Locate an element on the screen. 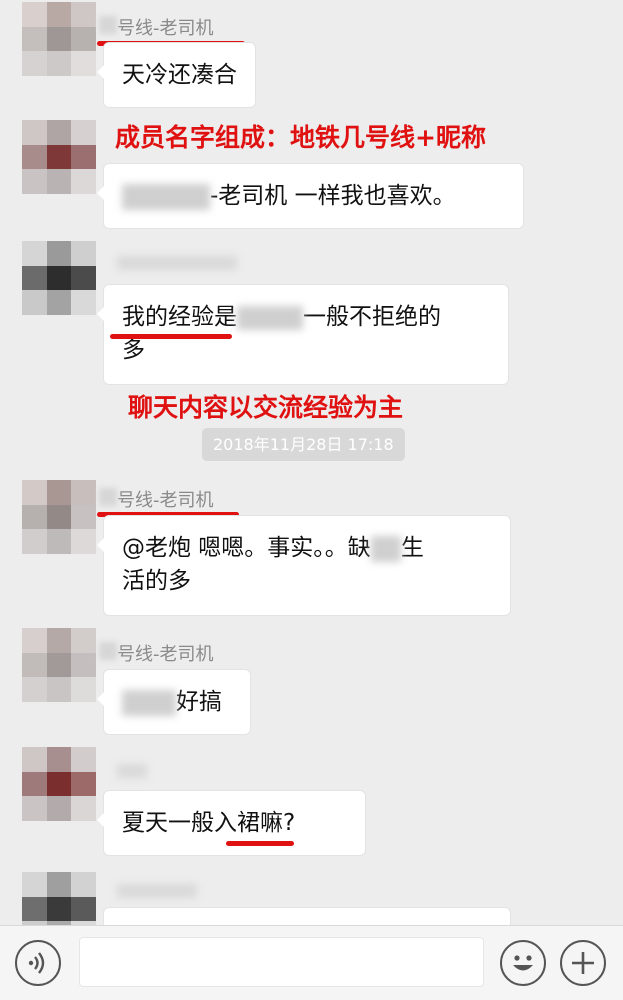 Image resolution: width=623 pixels, height=1000 pixels. annotation-member-names: 成员名字组成：地铁几号线+昵称 is located at coordinates (300, 137).